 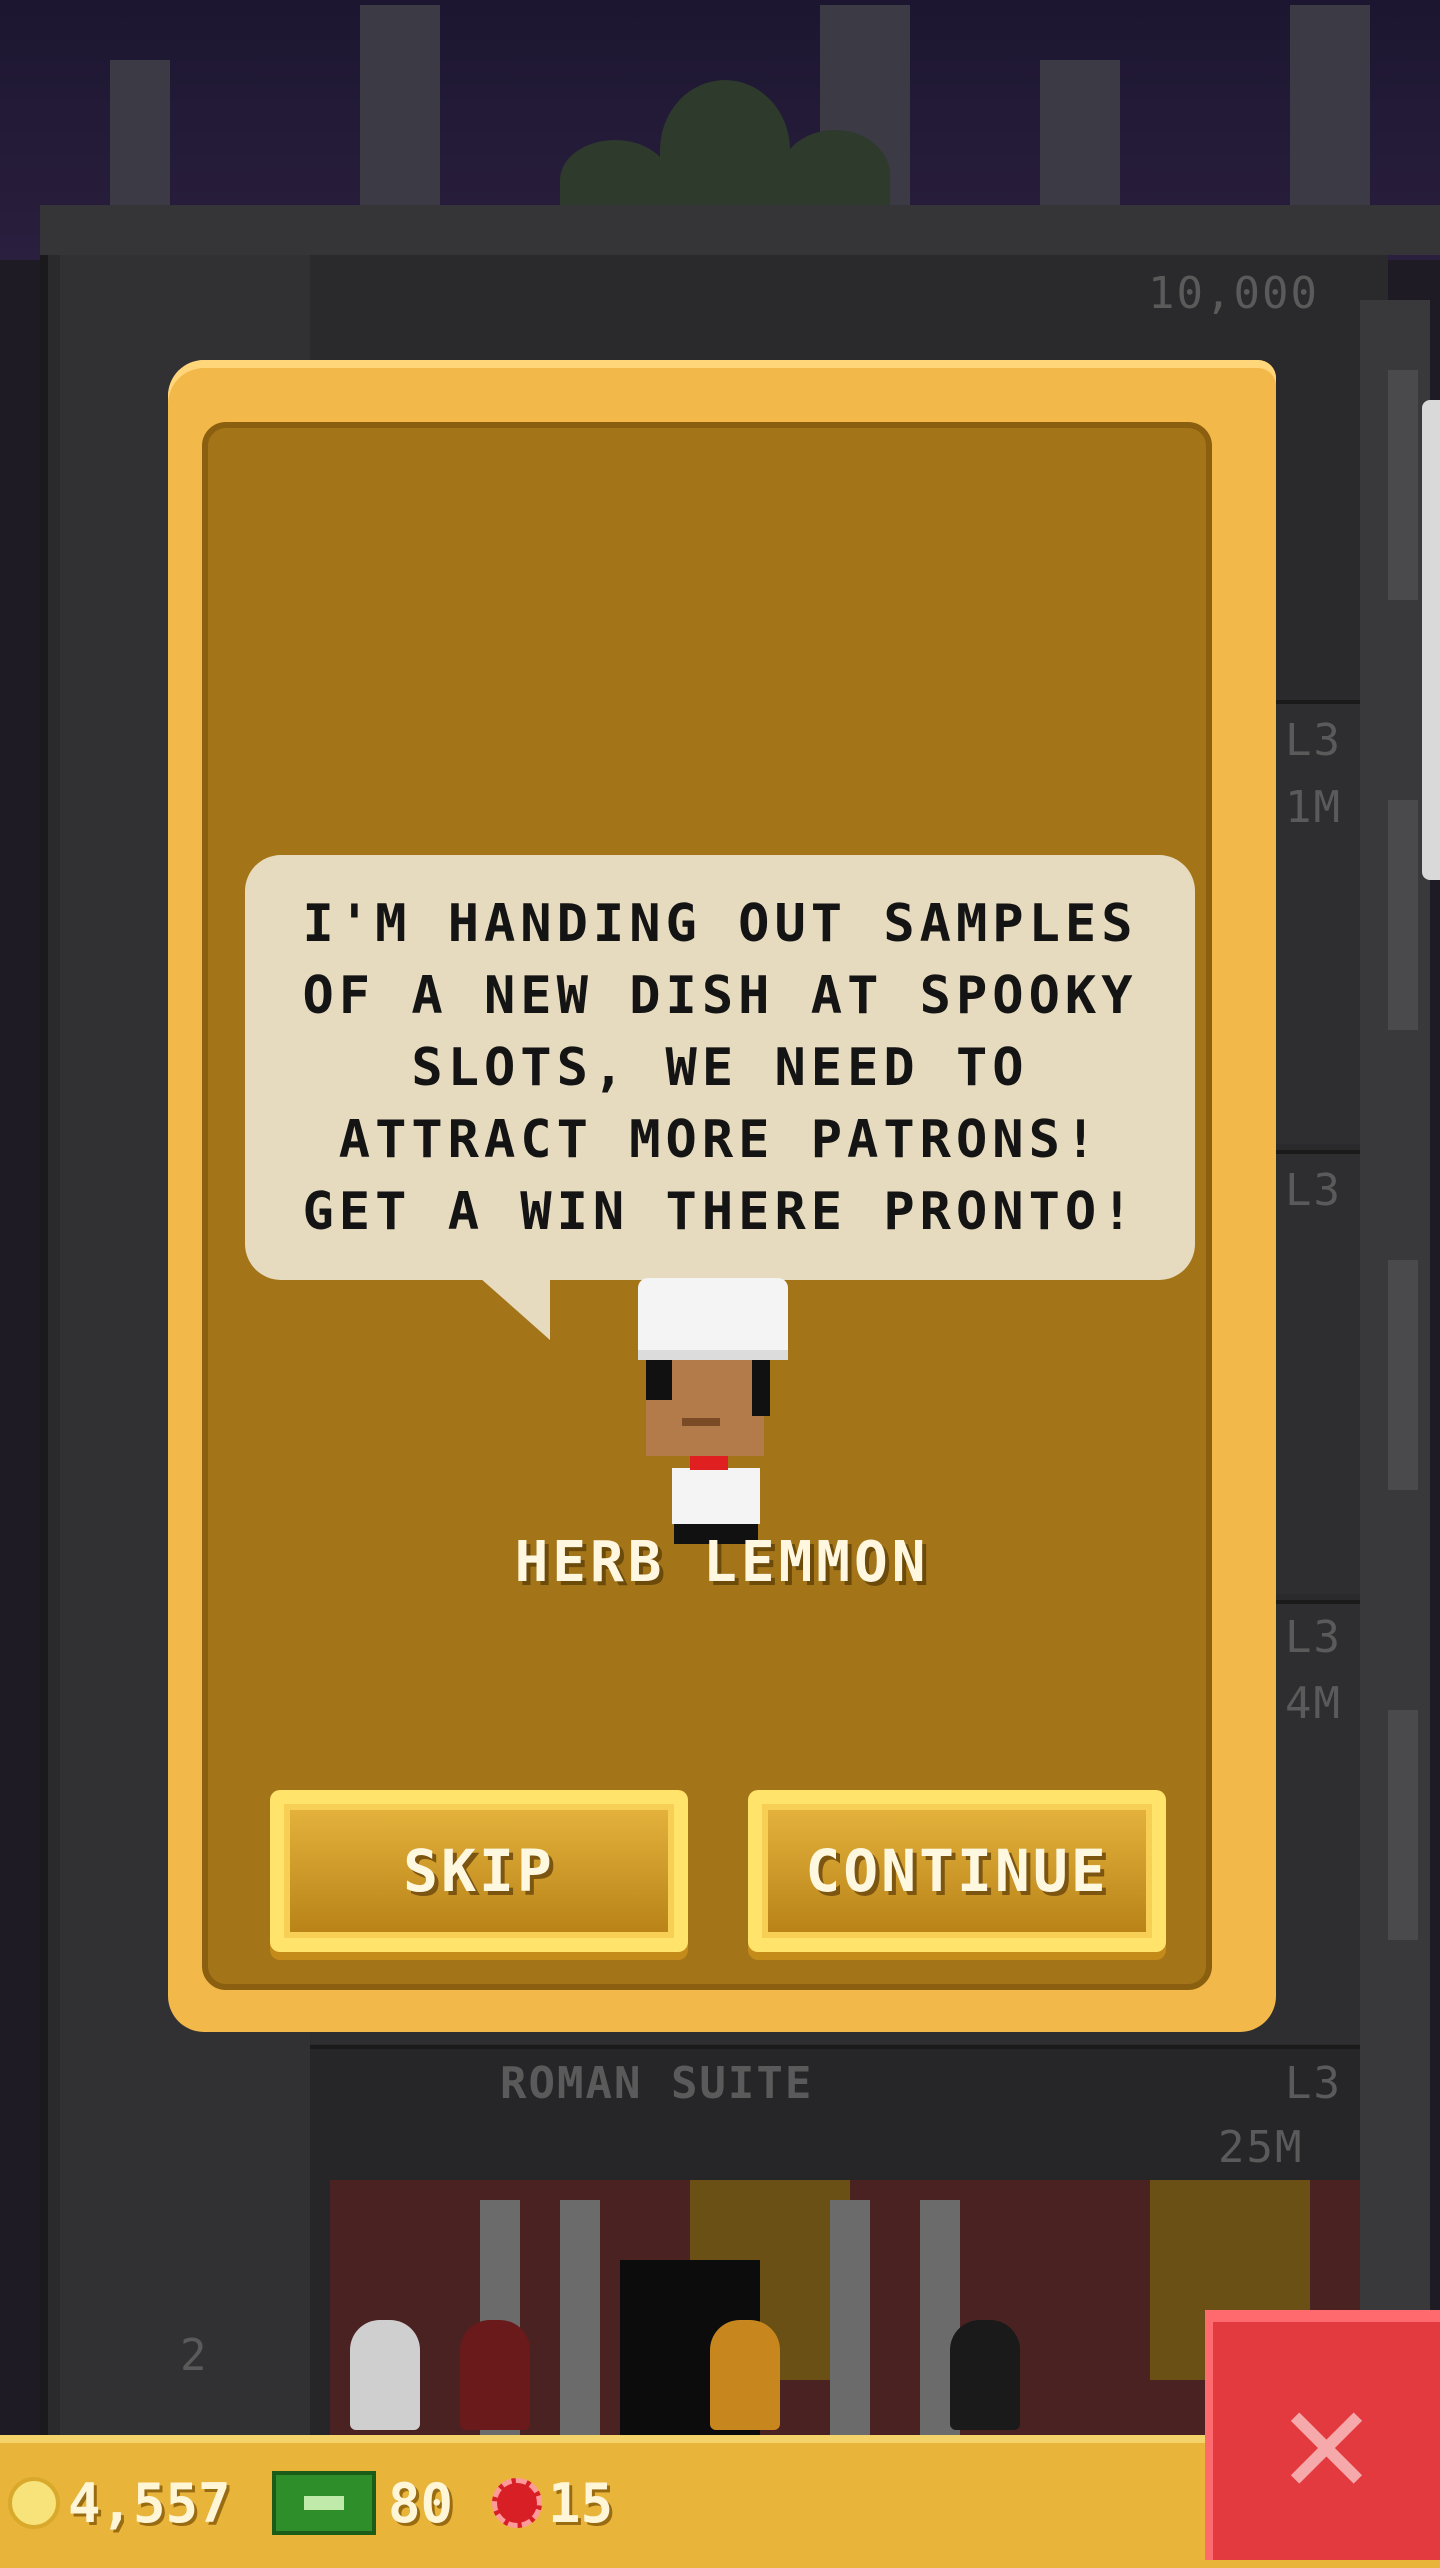 I want to click on coin-icon, so click(x=34, y=2503).